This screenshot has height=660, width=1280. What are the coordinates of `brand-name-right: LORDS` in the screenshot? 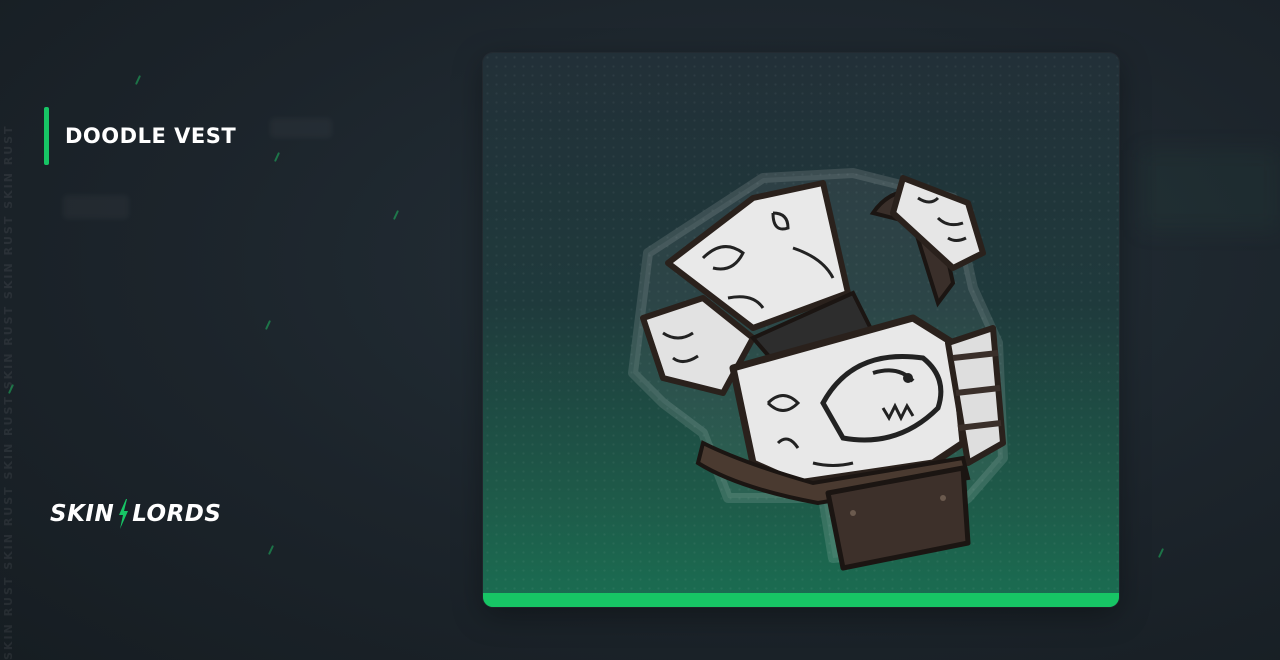 It's located at (177, 514).